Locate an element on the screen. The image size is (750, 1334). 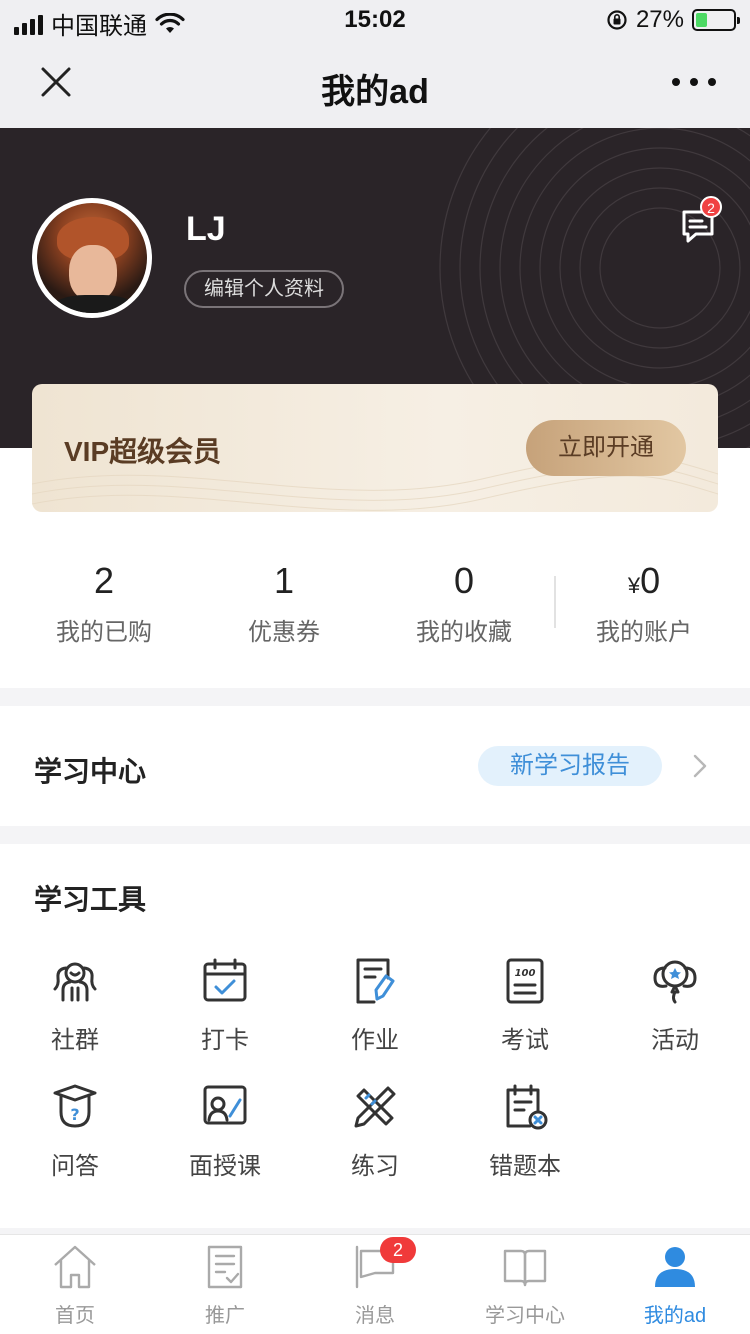
tool-label: 活动 is located at coordinates (675, 1040).